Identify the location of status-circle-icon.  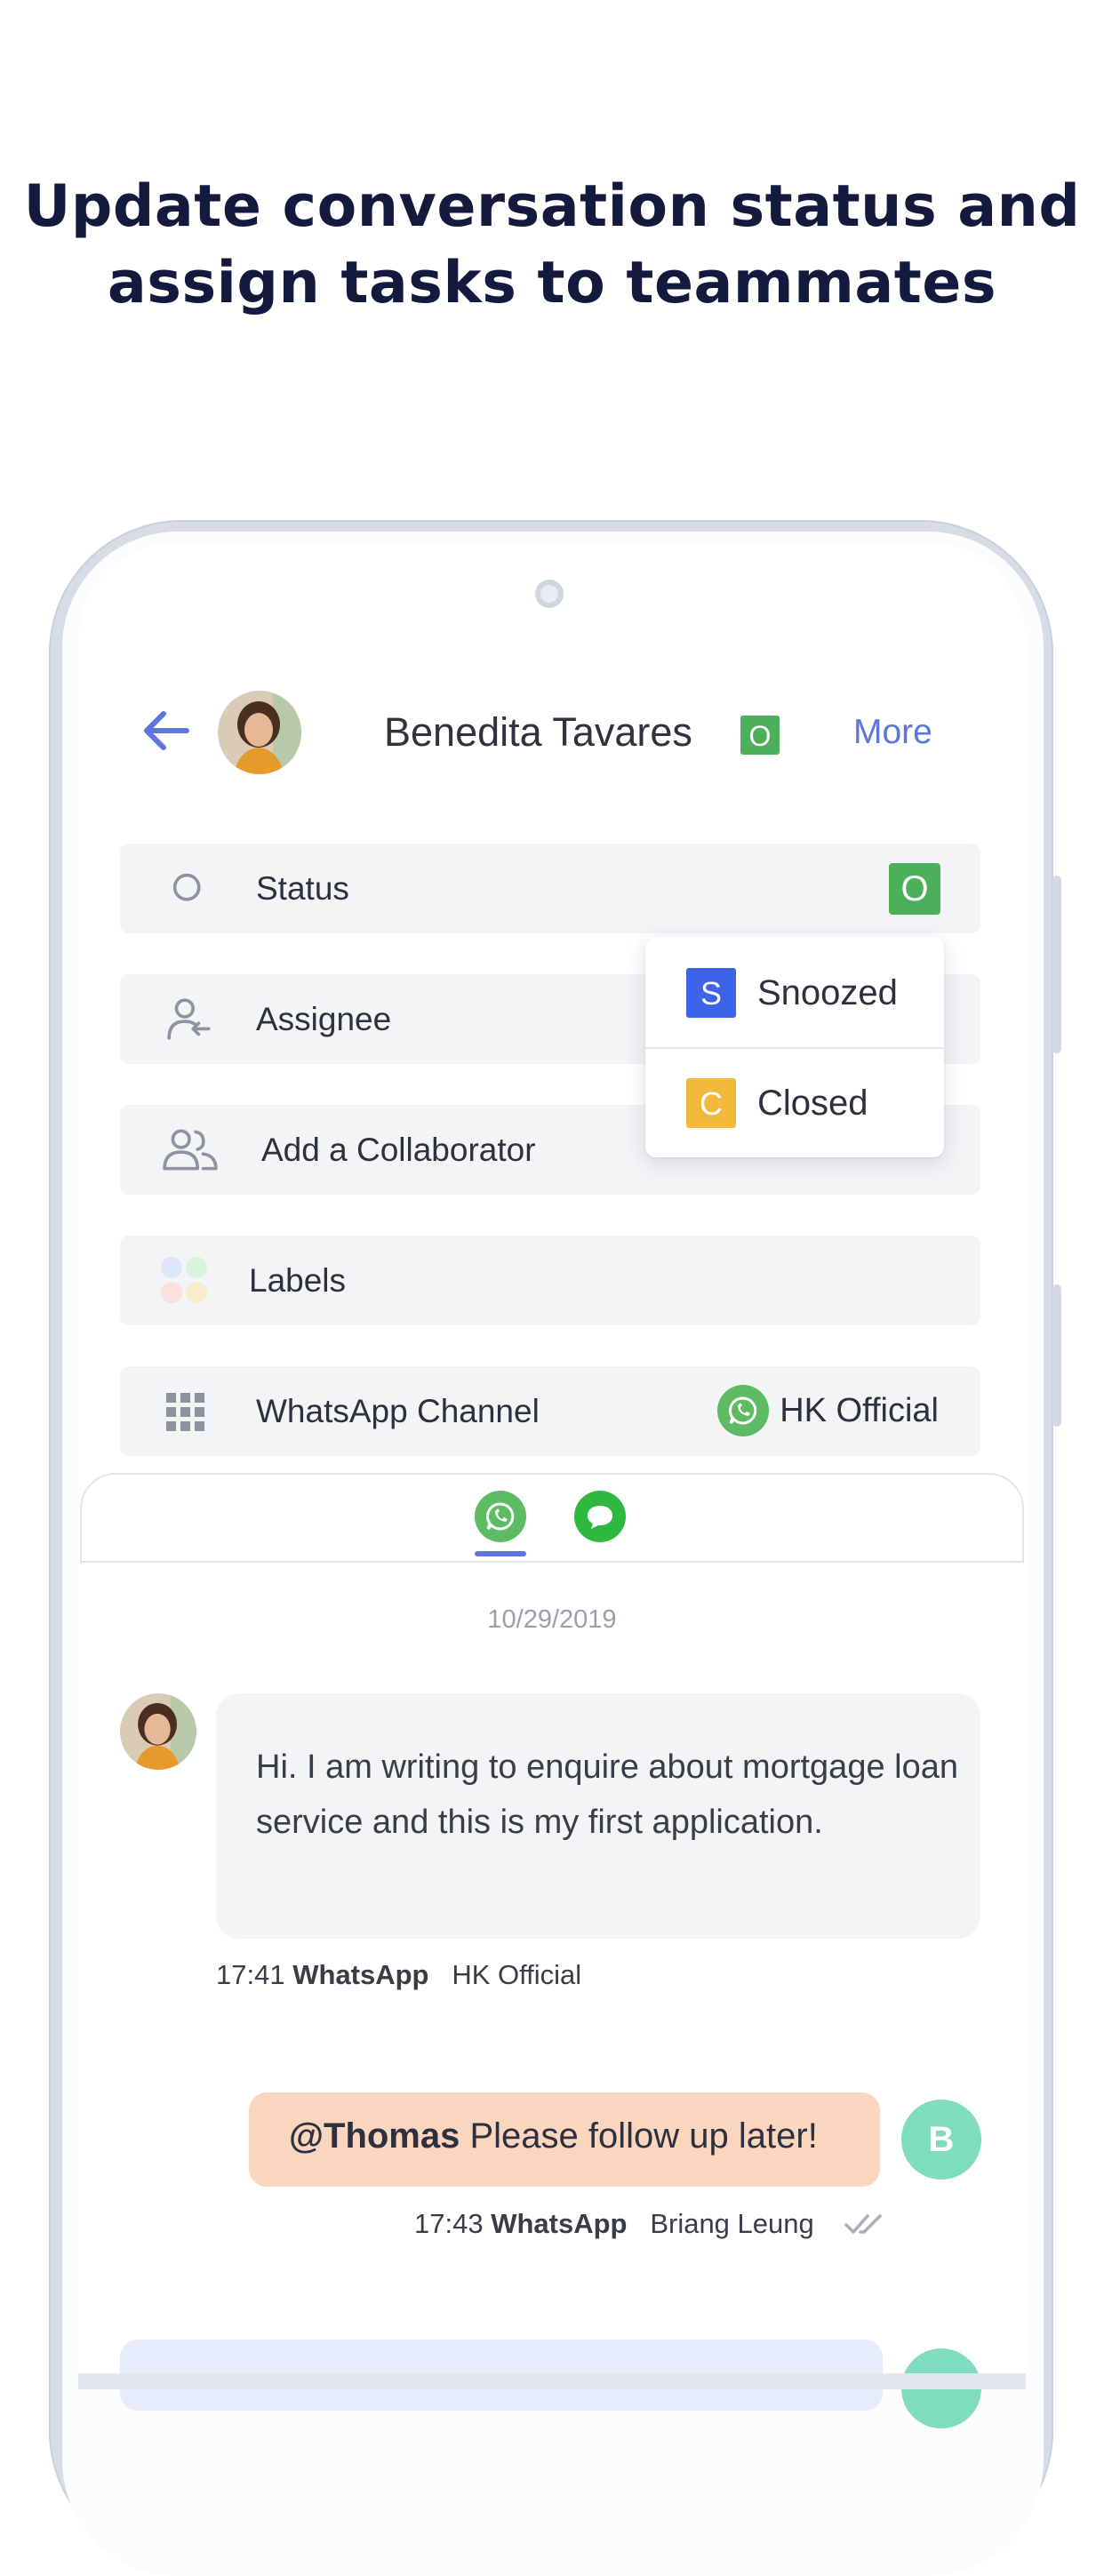
(186, 887).